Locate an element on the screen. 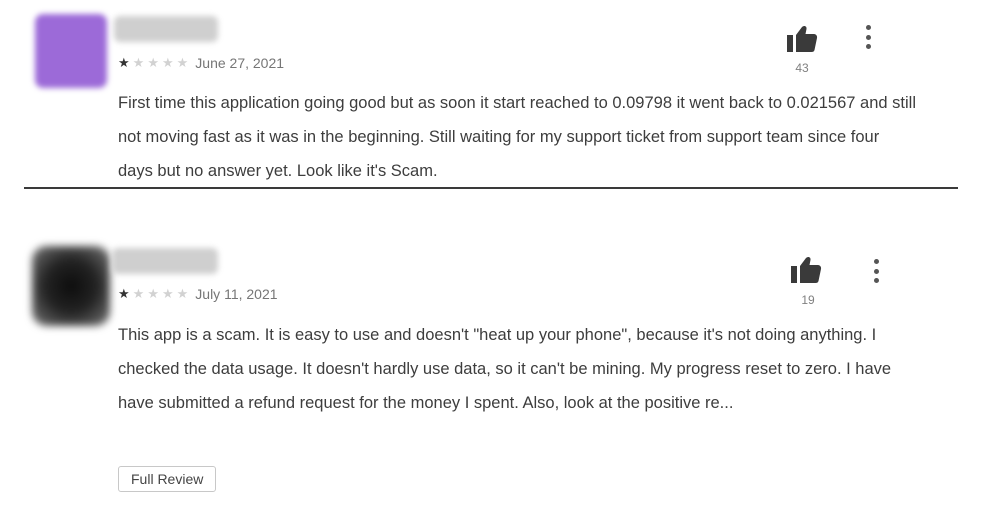  divider is located at coordinates (491, 188).